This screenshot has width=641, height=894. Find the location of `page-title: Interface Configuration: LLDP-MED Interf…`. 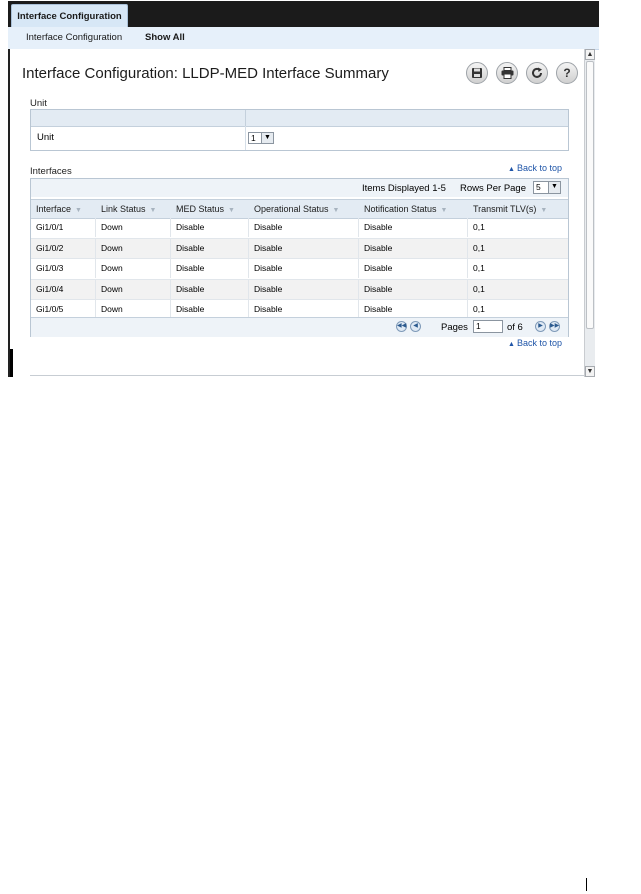

page-title: Interface Configuration: LLDP-MED Interf… is located at coordinates (205, 73).